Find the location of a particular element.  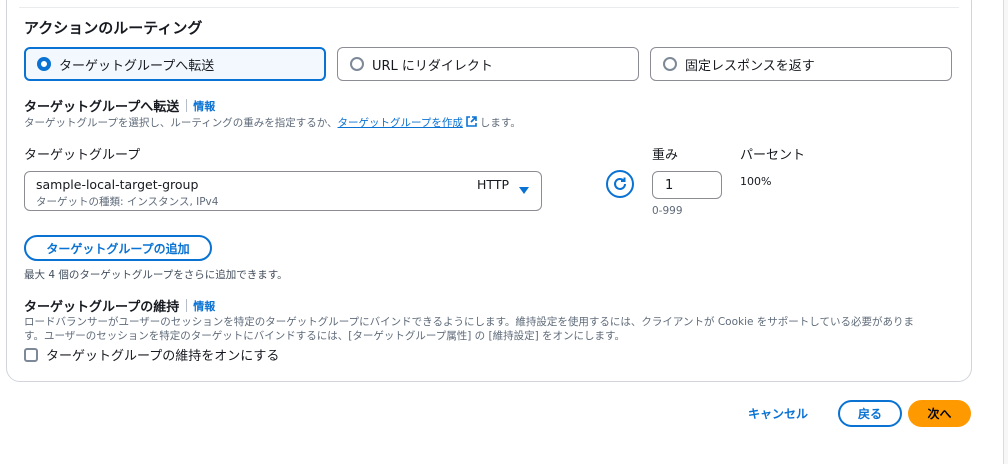

cancel-button: キャンセル is located at coordinates (778, 413).